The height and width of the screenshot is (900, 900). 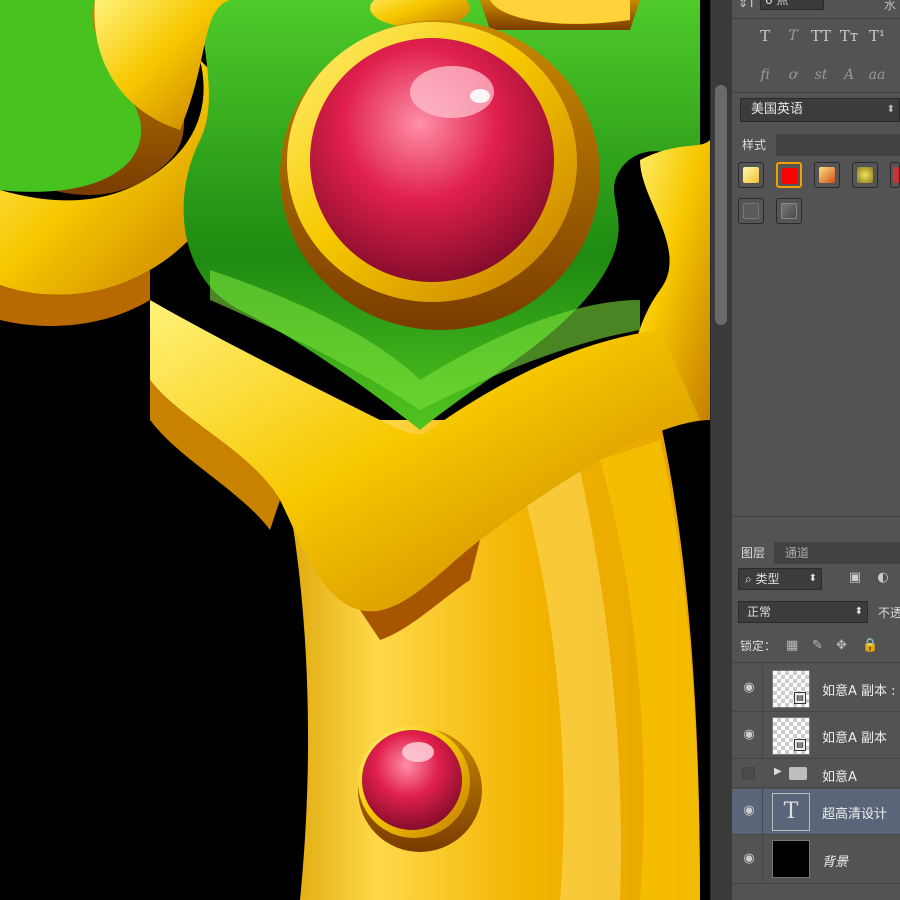 I want to click on canvas-vertical-scrollbar, so click(x=721, y=450).